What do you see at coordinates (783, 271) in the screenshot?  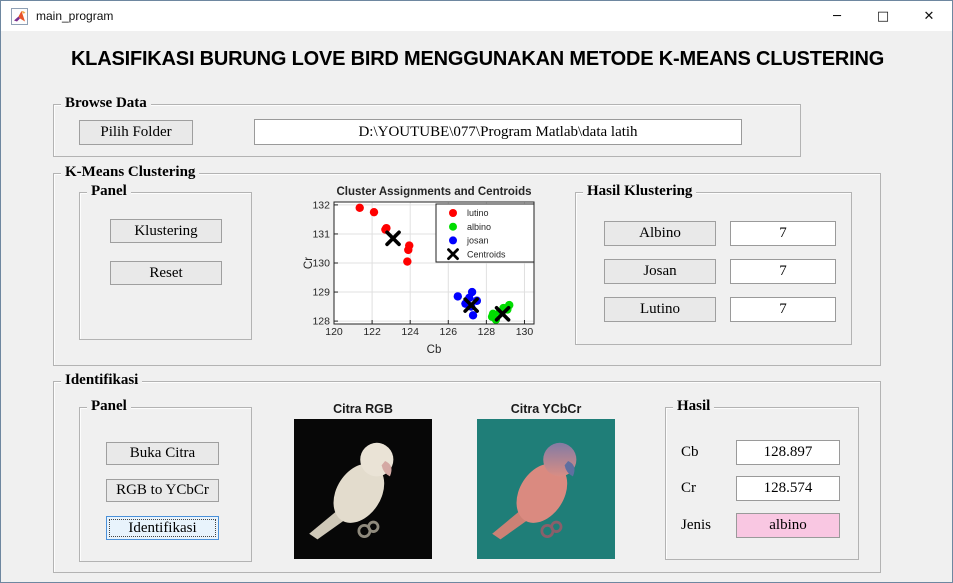 I see `josan-count-field: 7` at bounding box center [783, 271].